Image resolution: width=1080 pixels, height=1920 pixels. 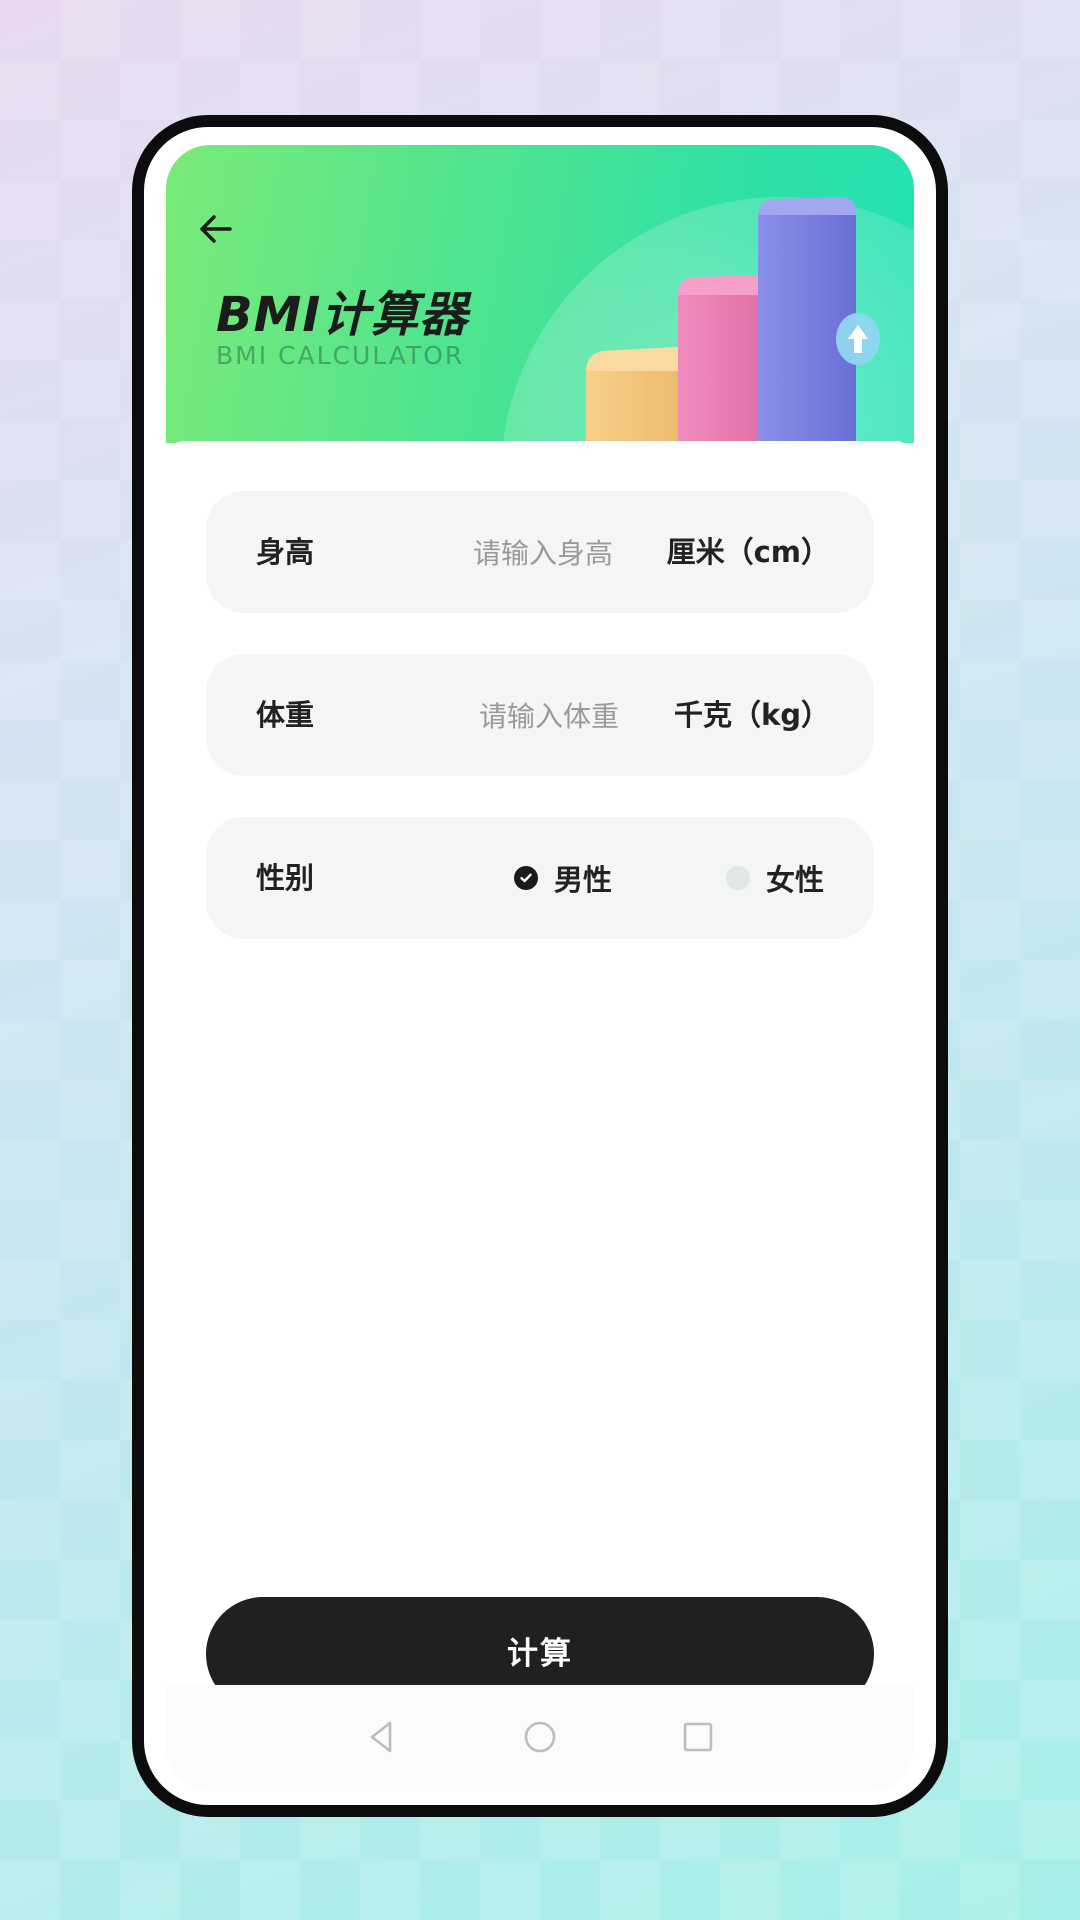 I want to click on back-arrow-icon, so click(x=216, y=229).